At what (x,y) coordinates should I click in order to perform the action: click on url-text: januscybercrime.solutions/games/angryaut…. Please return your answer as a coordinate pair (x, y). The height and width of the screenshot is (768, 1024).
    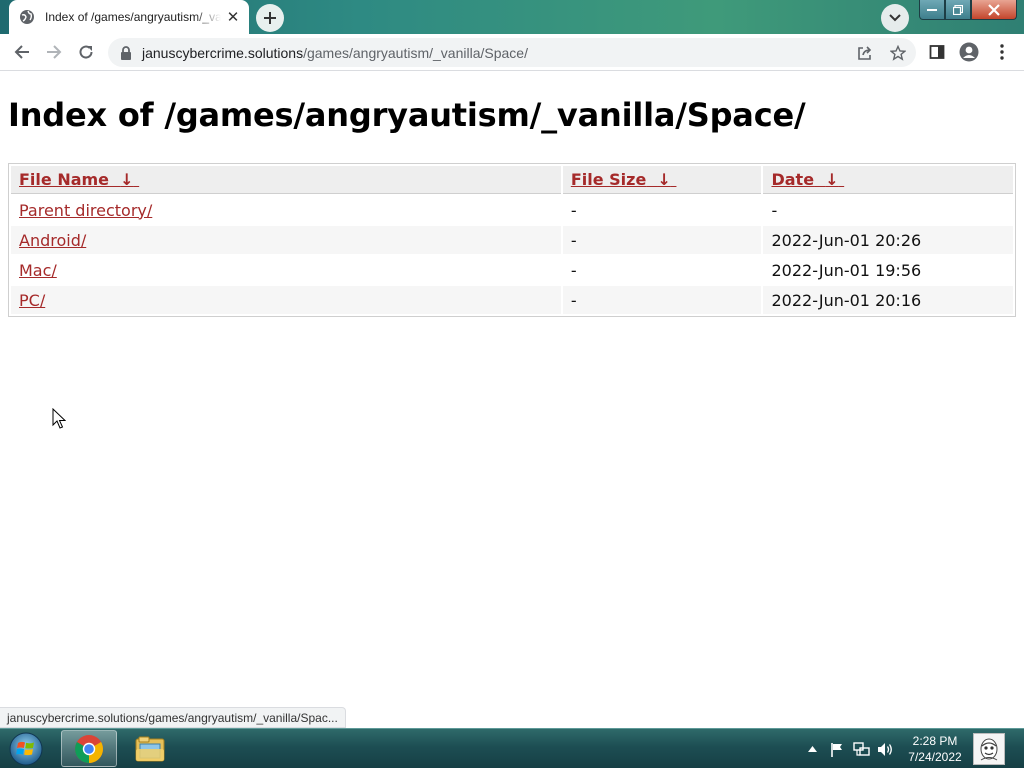
    Looking at the image, I should click on (335, 53).